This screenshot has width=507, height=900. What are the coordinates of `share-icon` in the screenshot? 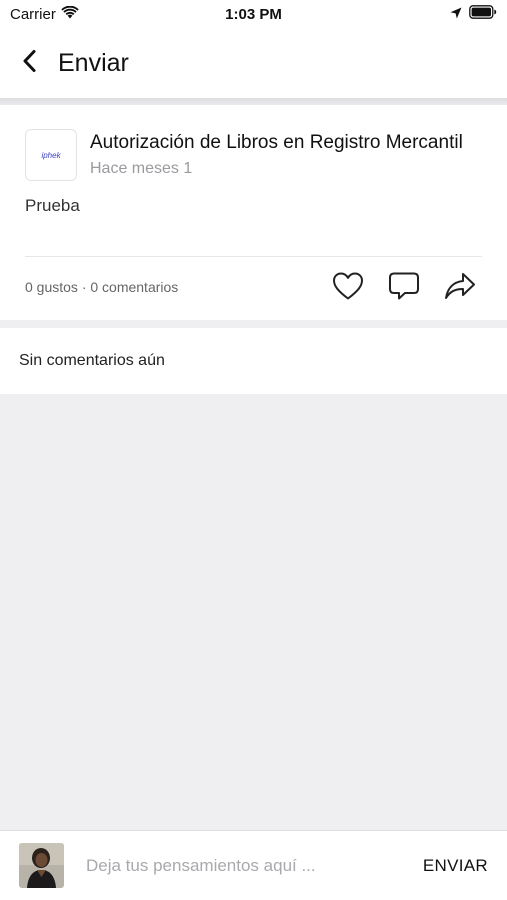 It's located at (460, 288).